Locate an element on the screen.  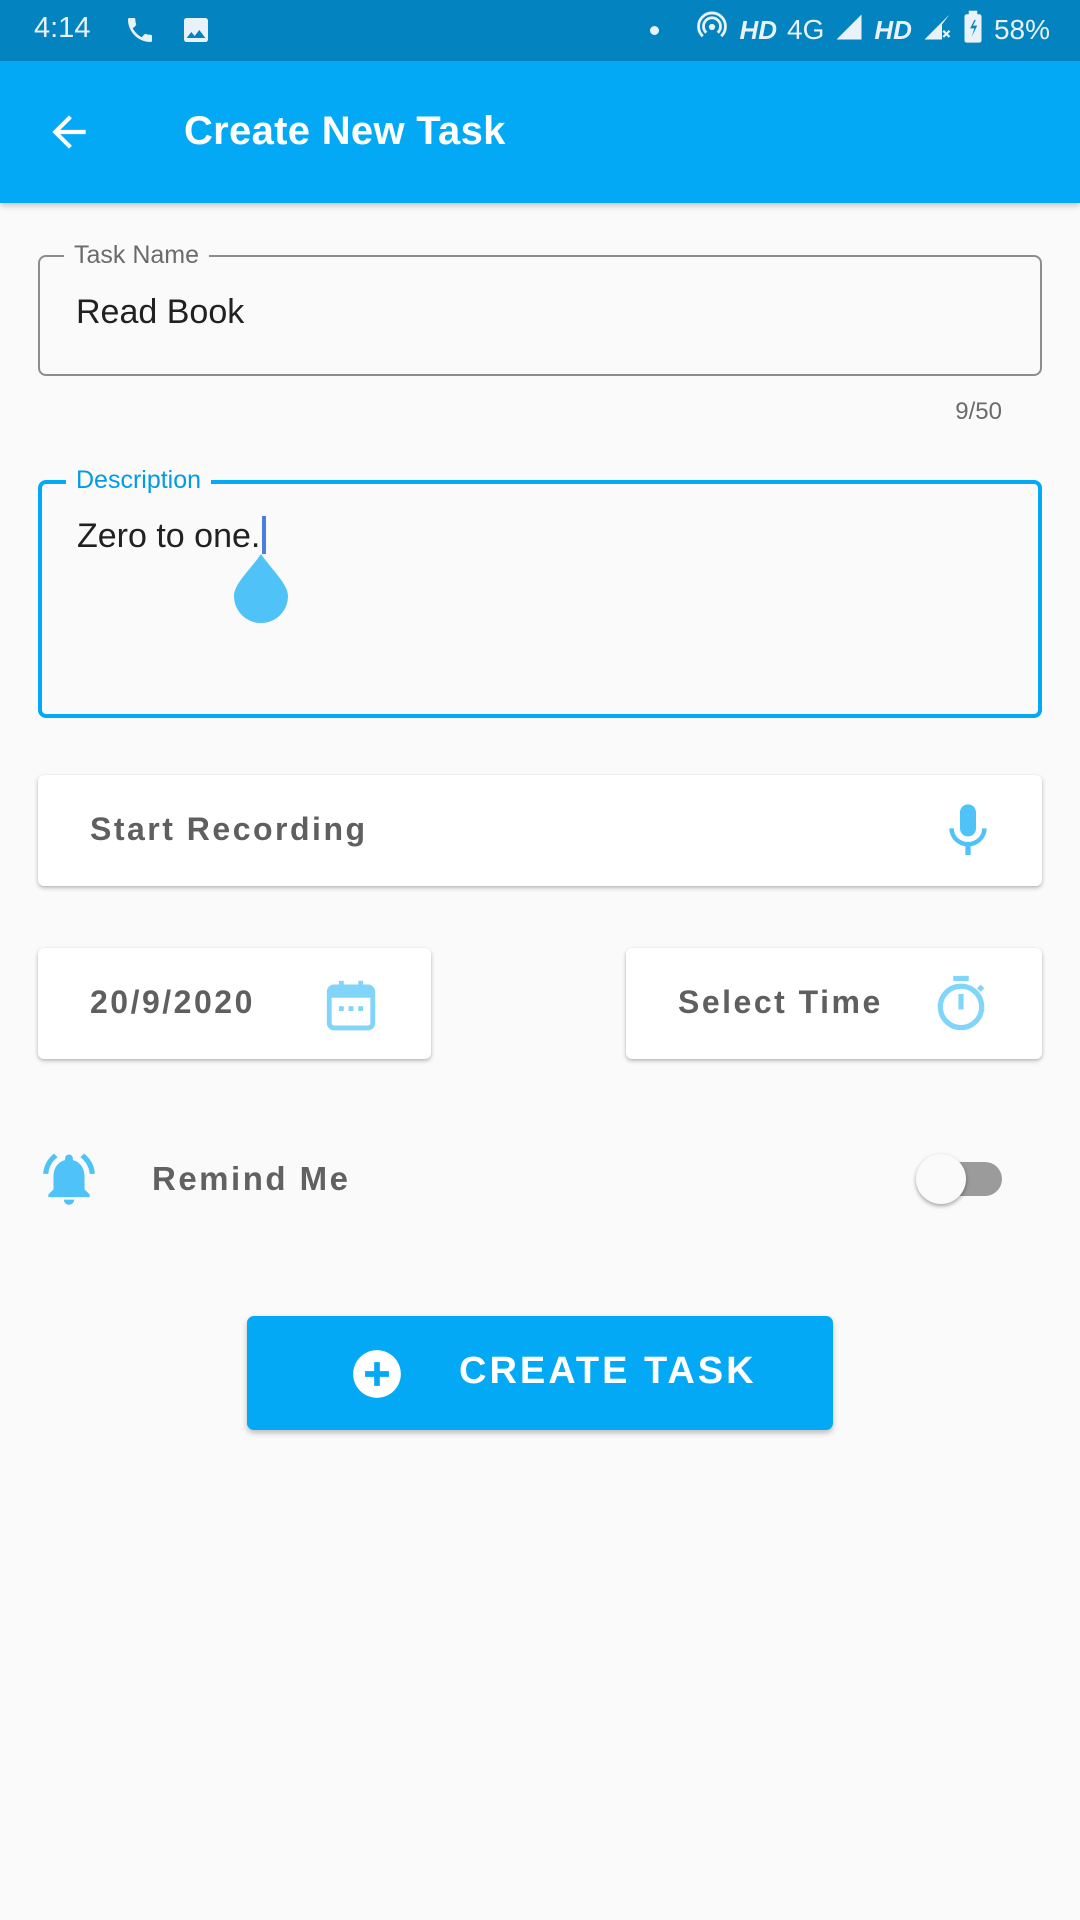
battery-percent: 58% is located at coordinates (1021, 29).